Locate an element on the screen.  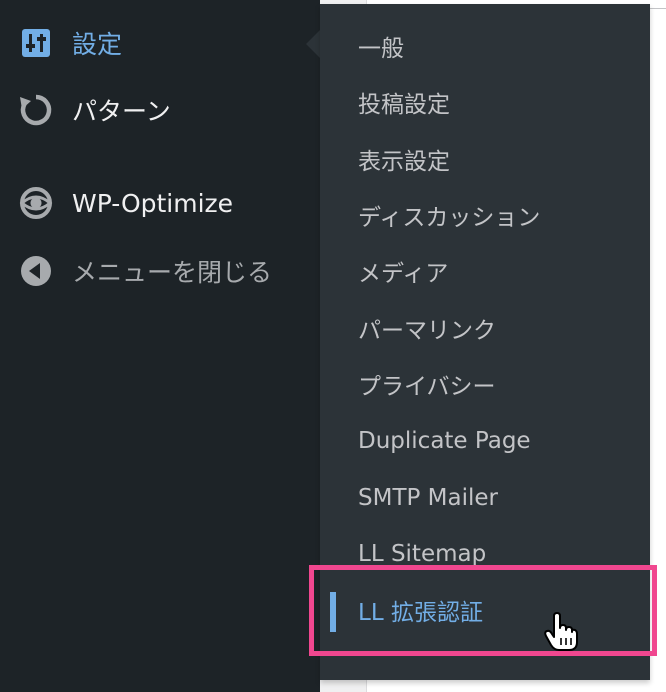
highlight-annotation-box is located at coordinates (483, 610).